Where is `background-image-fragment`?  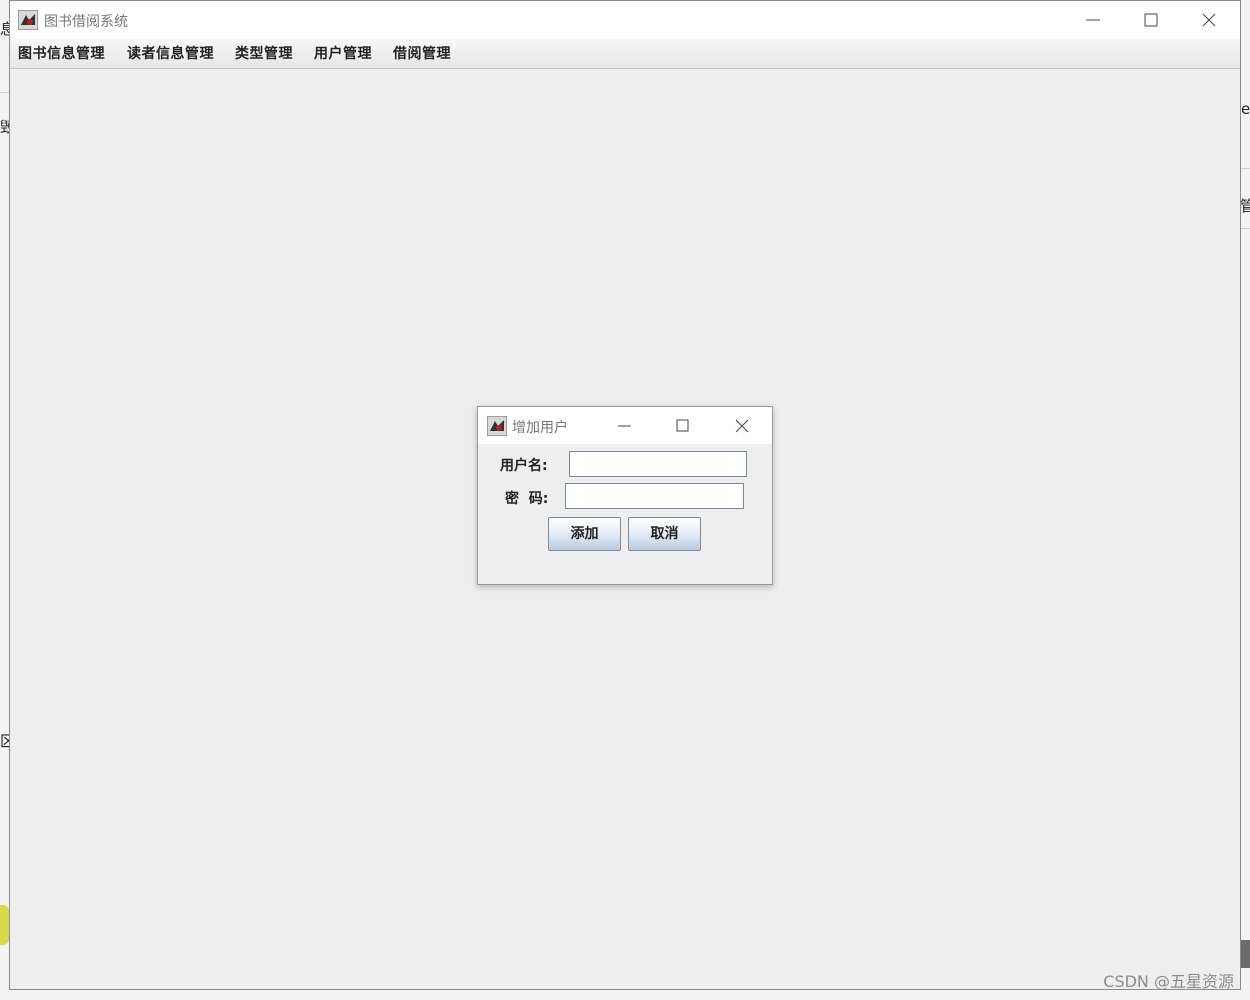
background-image-fragment is located at coordinates (4, 925).